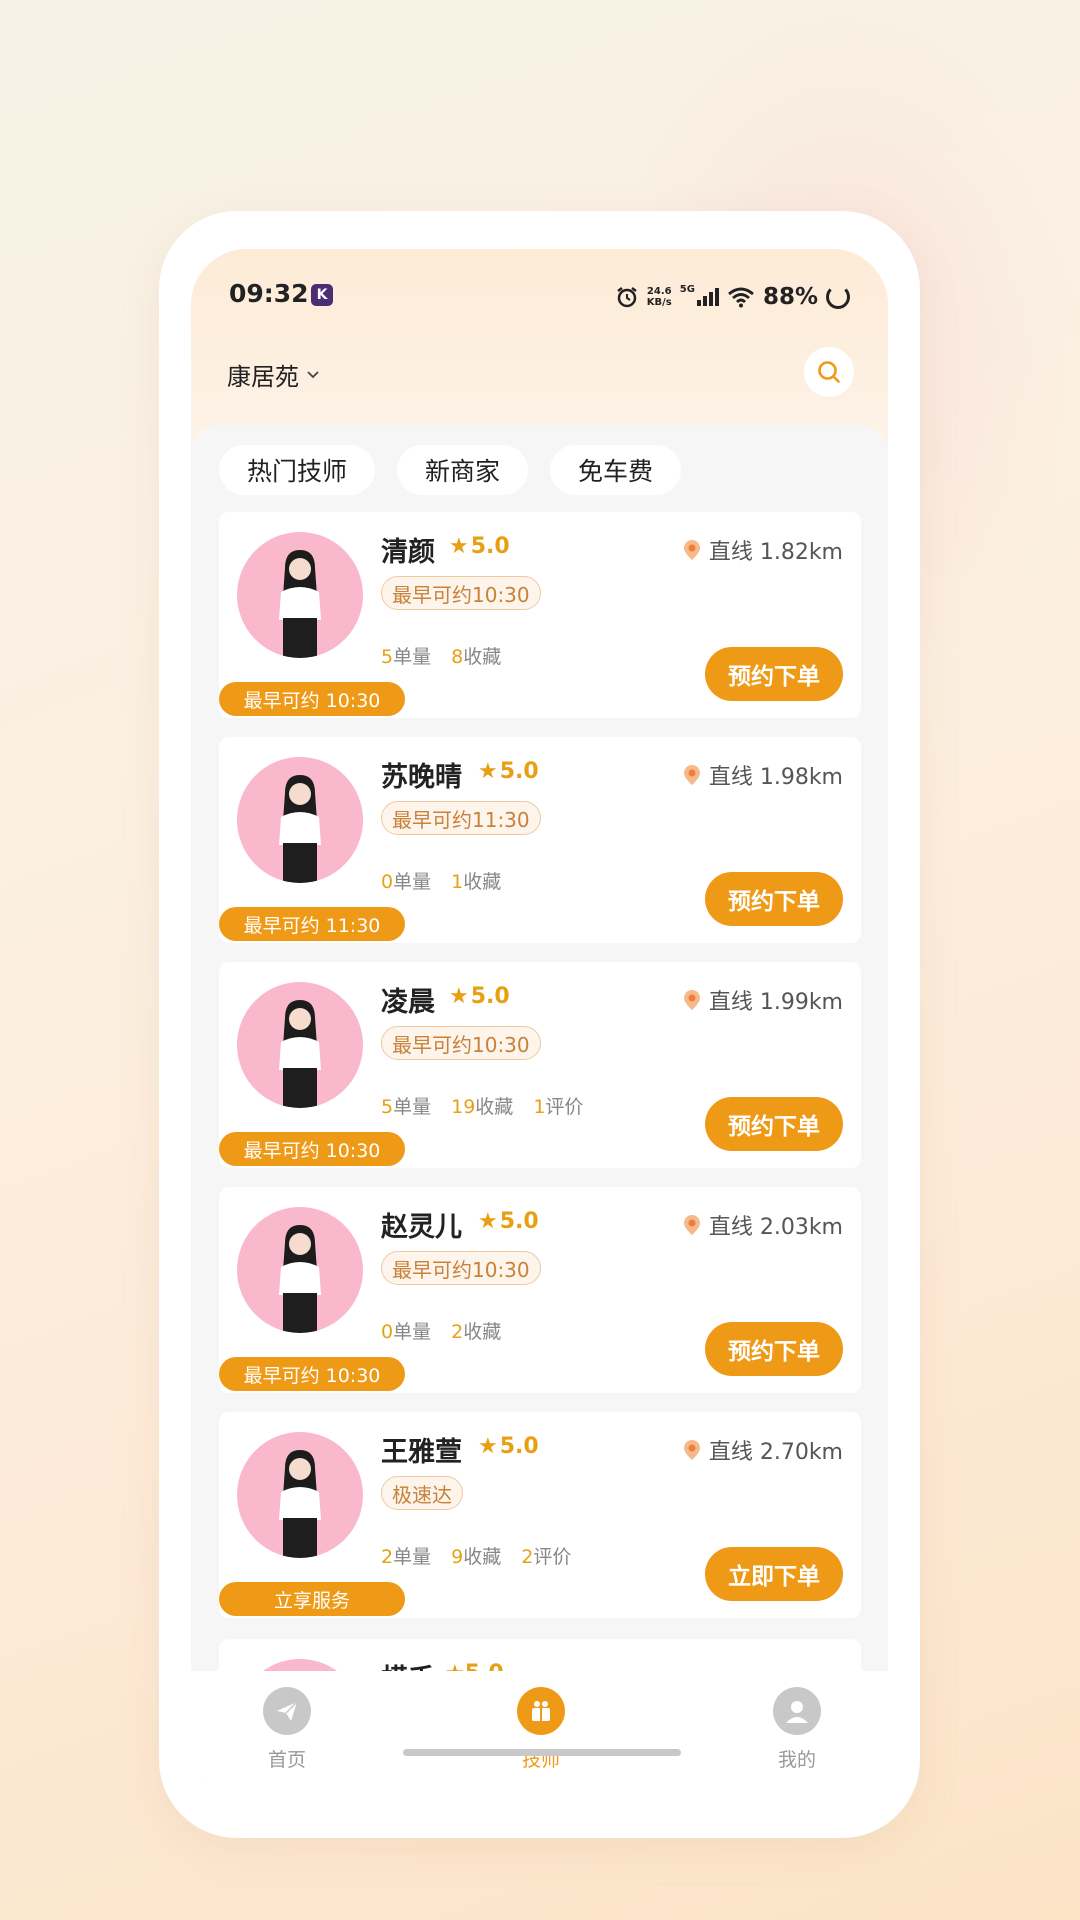 The width and height of the screenshot is (1080, 1920). Describe the element at coordinates (297, 470) in the screenshot. I see `tab-hot-technicians: 热门技师` at that location.